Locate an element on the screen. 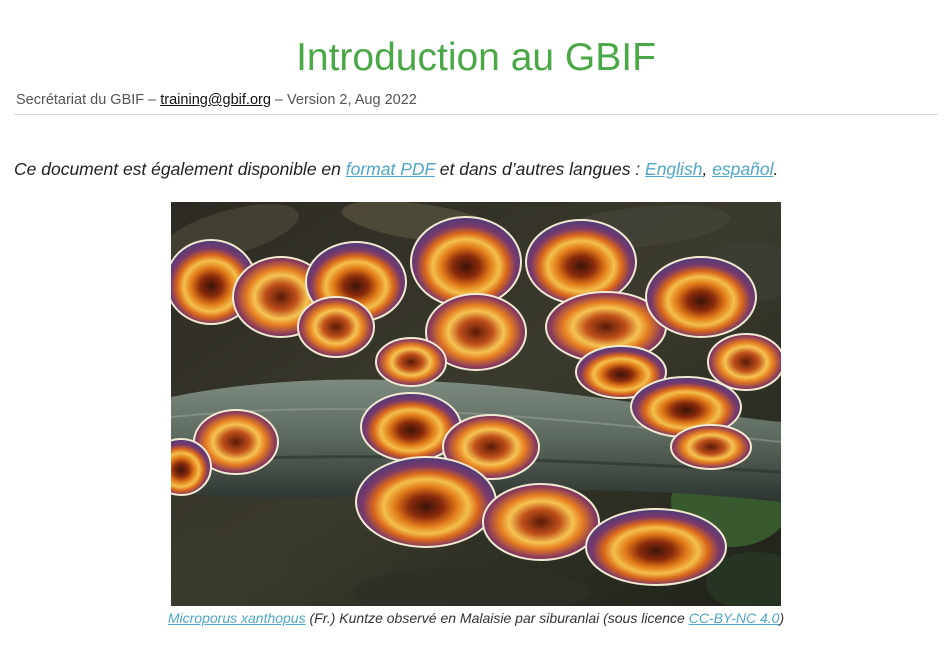 This screenshot has width=952, height=645. availability-text-1: Ce document est également disponible en is located at coordinates (180, 169).